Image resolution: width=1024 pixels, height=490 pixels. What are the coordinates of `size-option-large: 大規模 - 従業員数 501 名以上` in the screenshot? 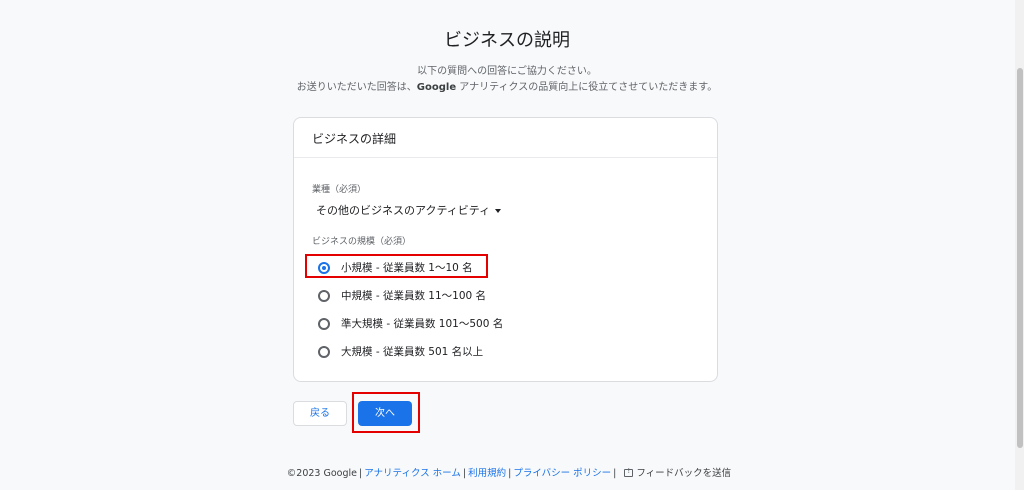 It's located at (400, 351).